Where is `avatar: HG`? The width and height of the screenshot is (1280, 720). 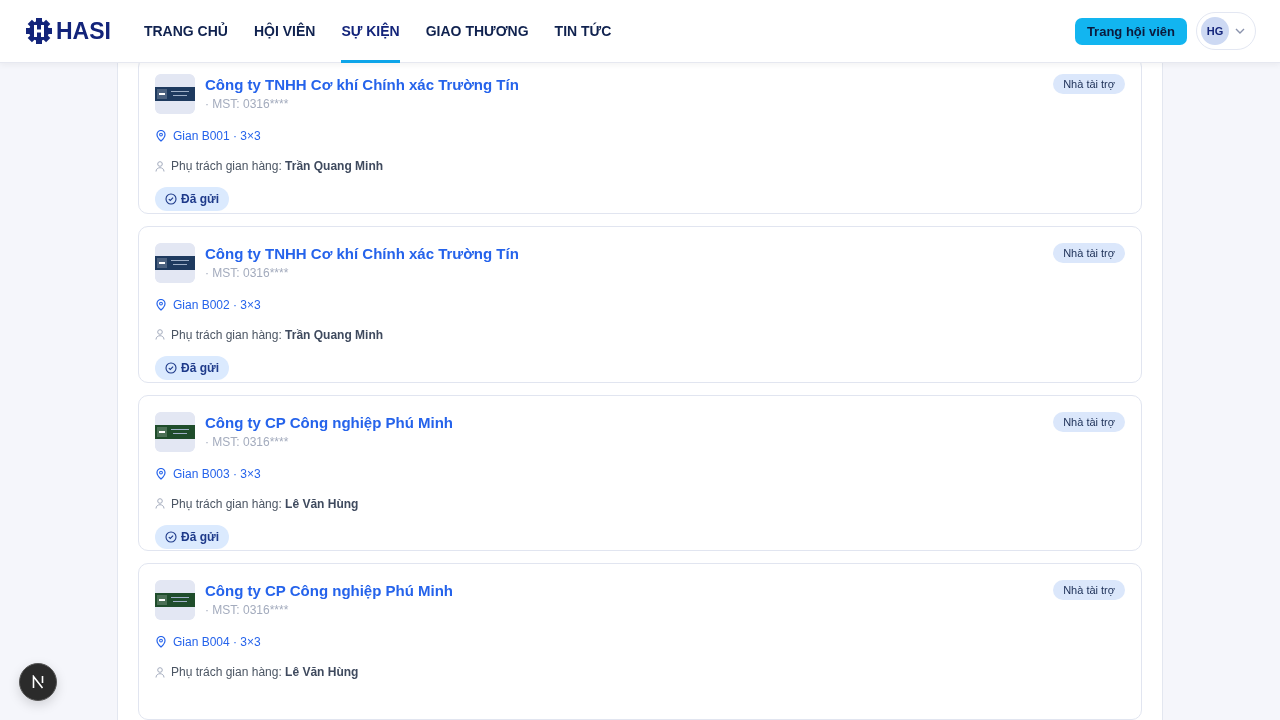 avatar: HG is located at coordinates (1215, 31).